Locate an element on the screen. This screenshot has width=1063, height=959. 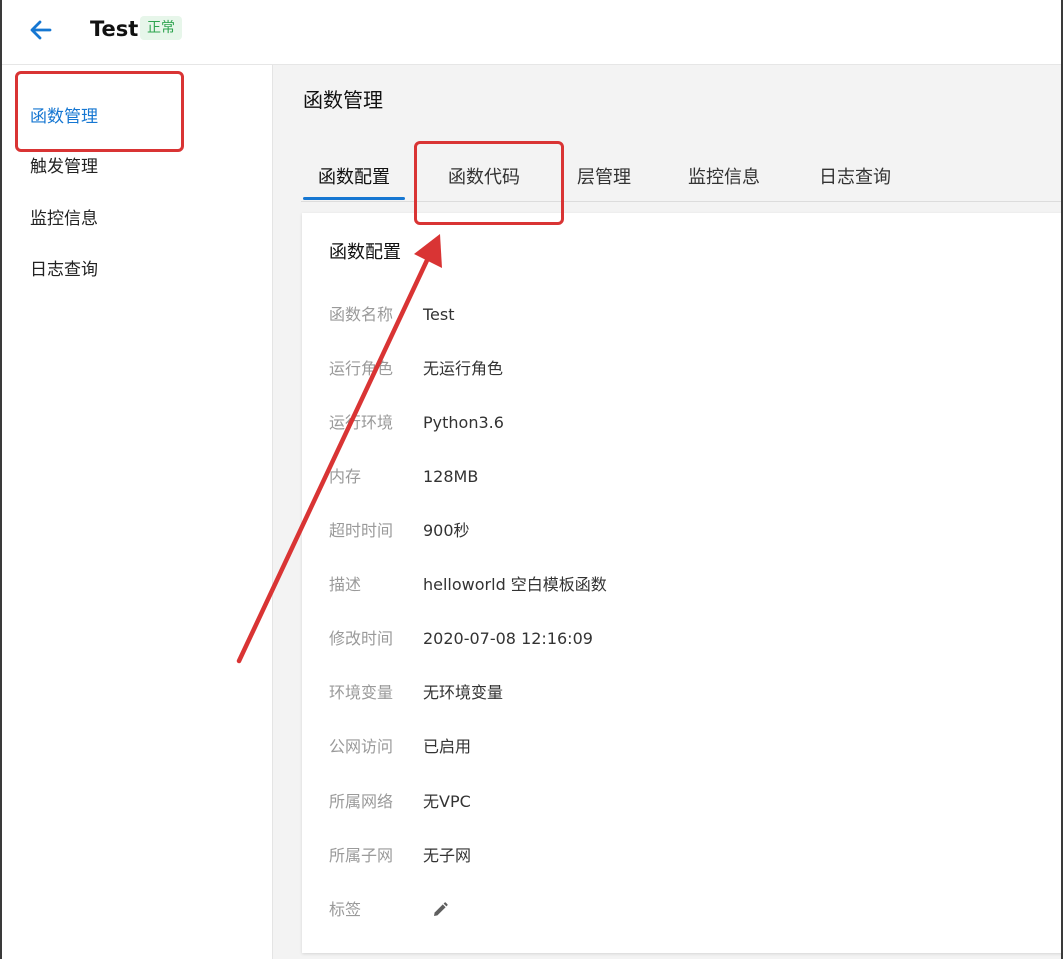
field-label: 函数名称 is located at coordinates (361, 314).